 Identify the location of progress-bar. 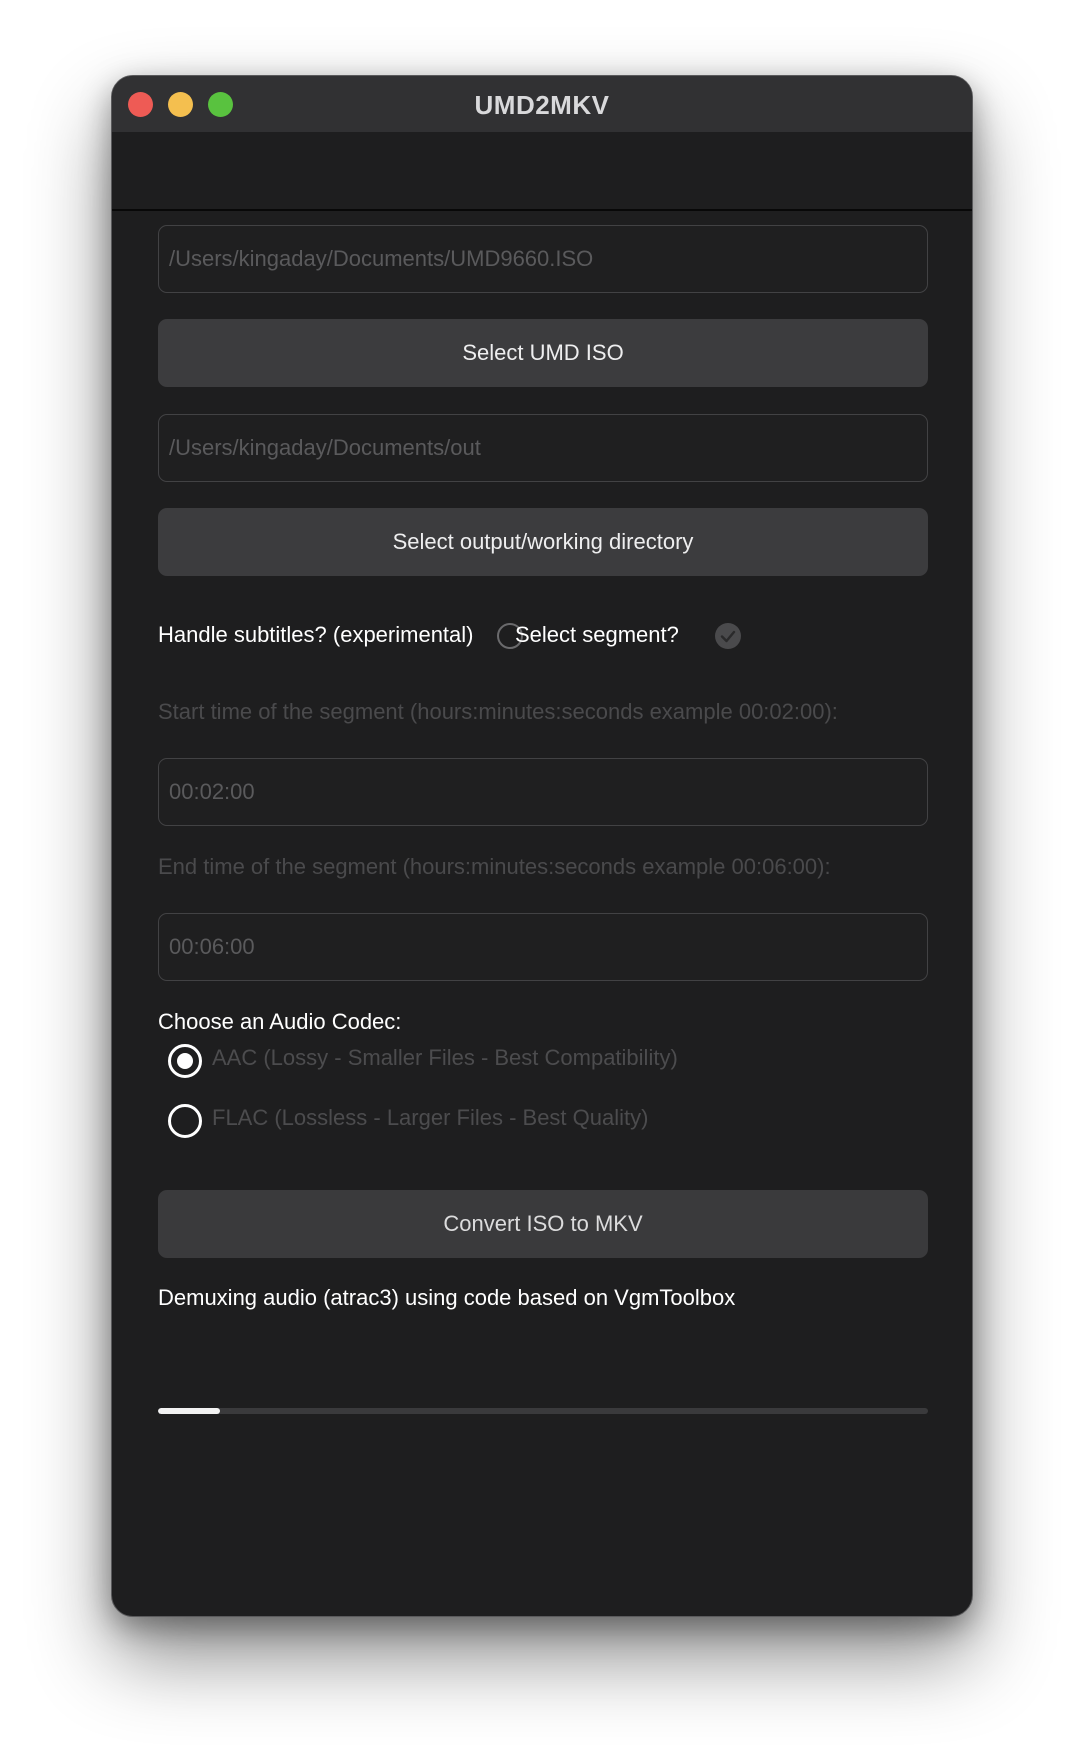
(543, 1411).